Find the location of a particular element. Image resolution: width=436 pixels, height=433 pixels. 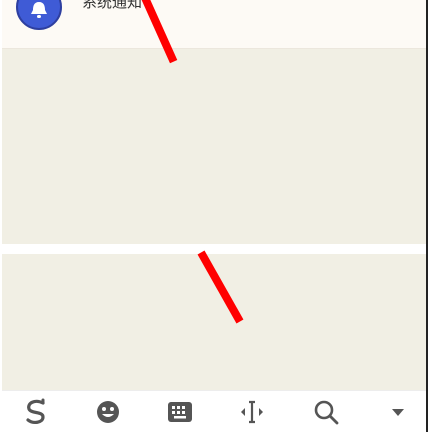

keyboard-icon is located at coordinates (180, 412).